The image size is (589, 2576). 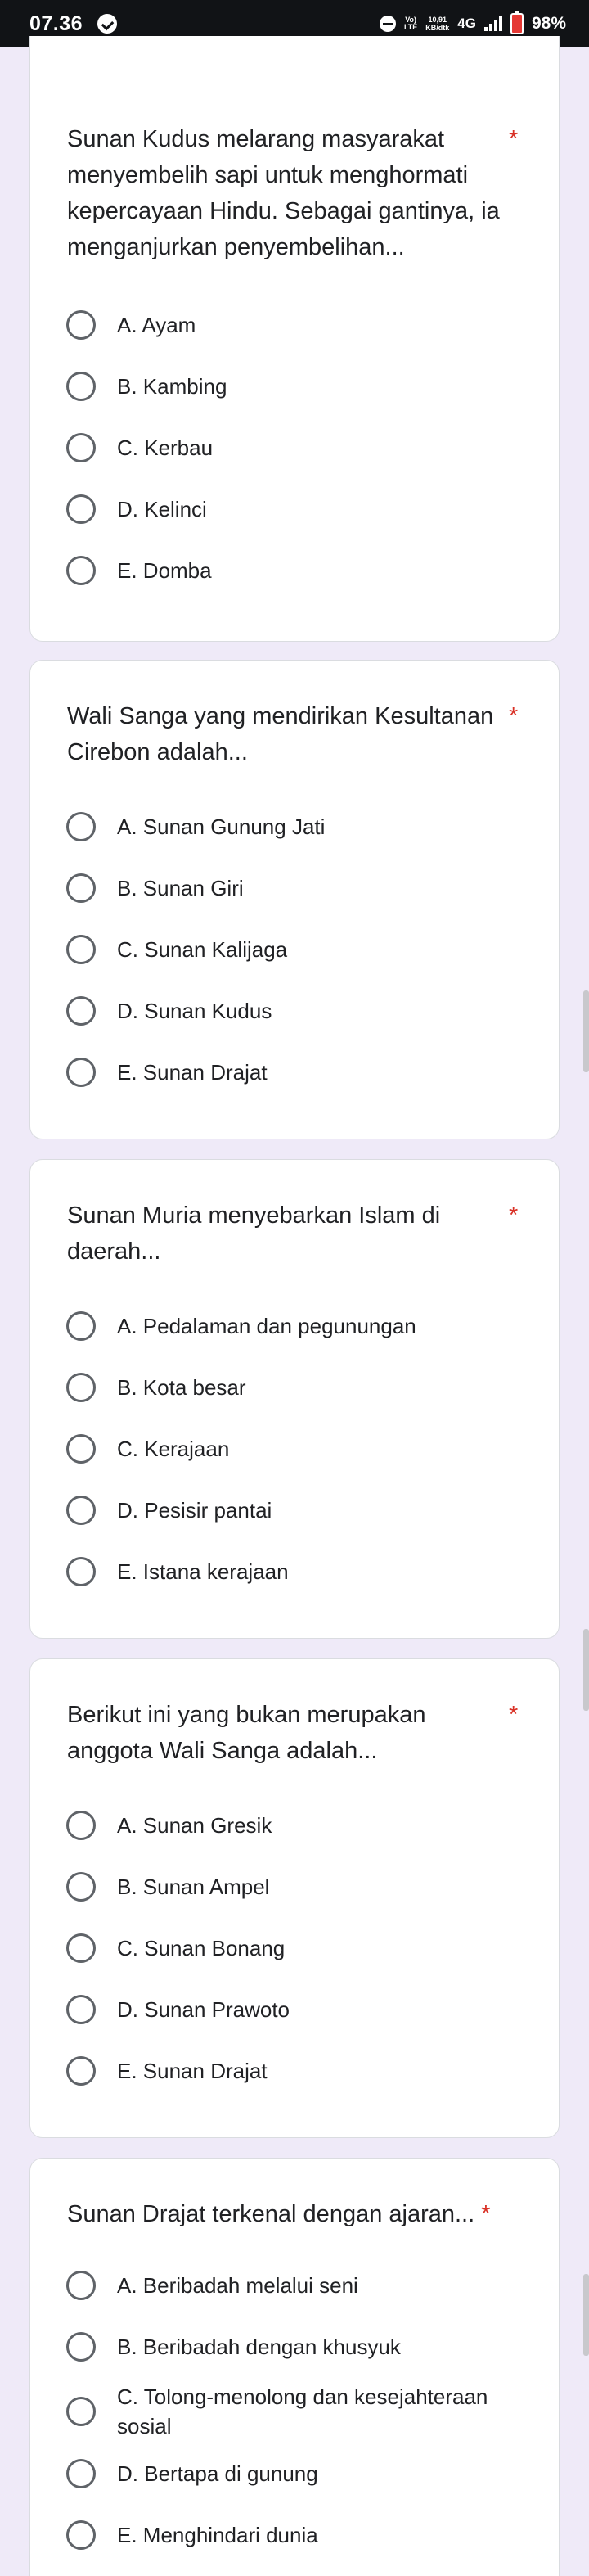 What do you see at coordinates (295, 325) in the screenshot?
I see `radio-option: A. Ayam` at bounding box center [295, 325].